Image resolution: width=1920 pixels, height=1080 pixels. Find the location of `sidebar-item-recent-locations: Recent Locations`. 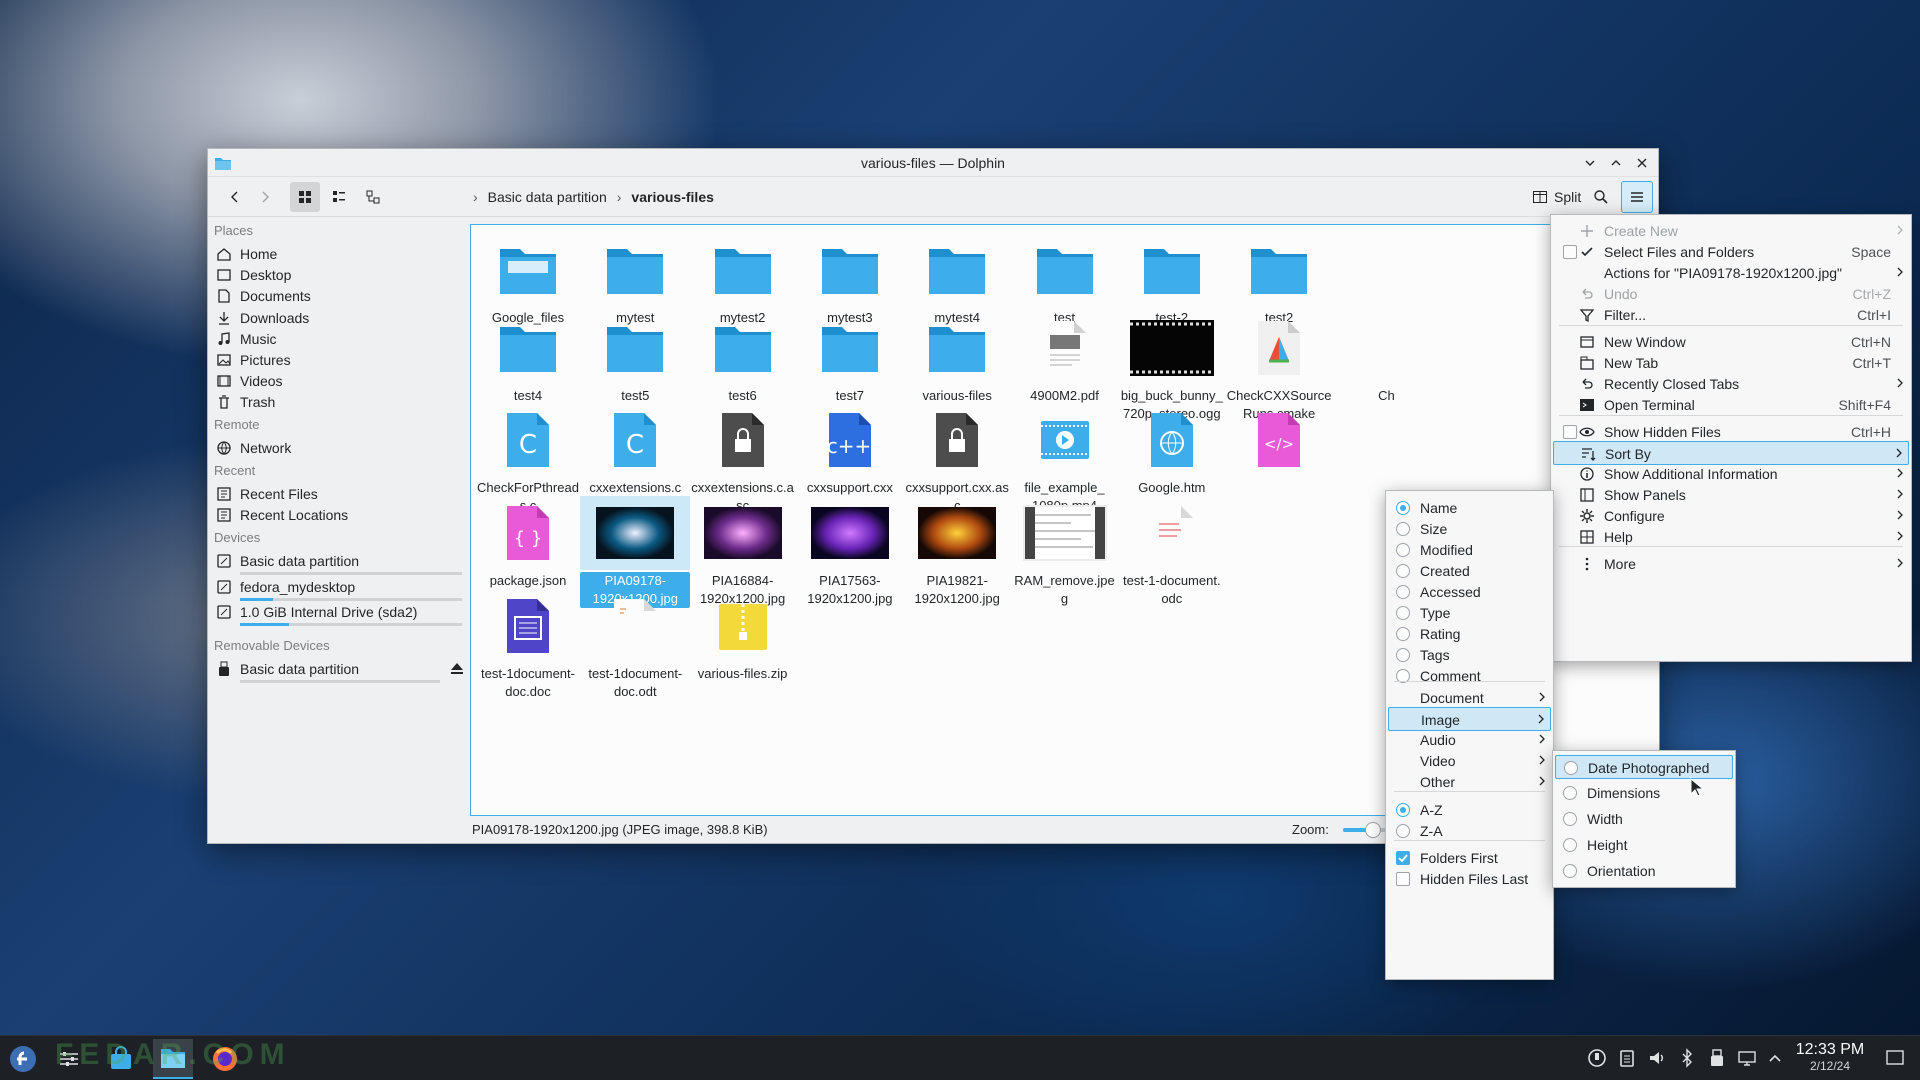

sidebar-item-recent-locations: Recent Locations is located at coordinates (340, 515).